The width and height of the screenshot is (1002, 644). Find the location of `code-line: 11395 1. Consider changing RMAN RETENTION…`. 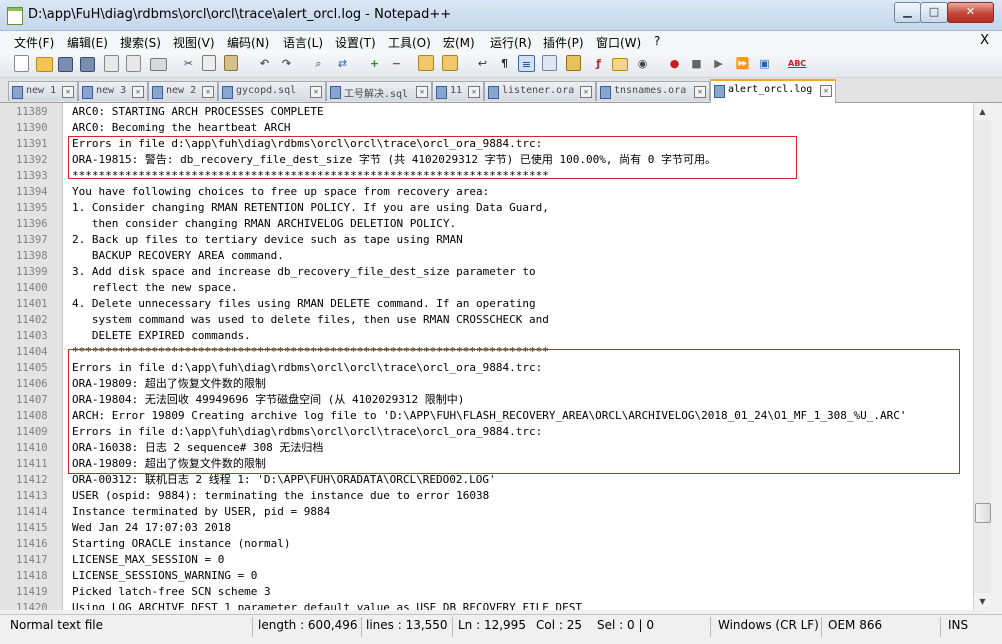

code-line: 11395 1. Consider changing RMAN RETENTION… is located at coordinates (486, 208).